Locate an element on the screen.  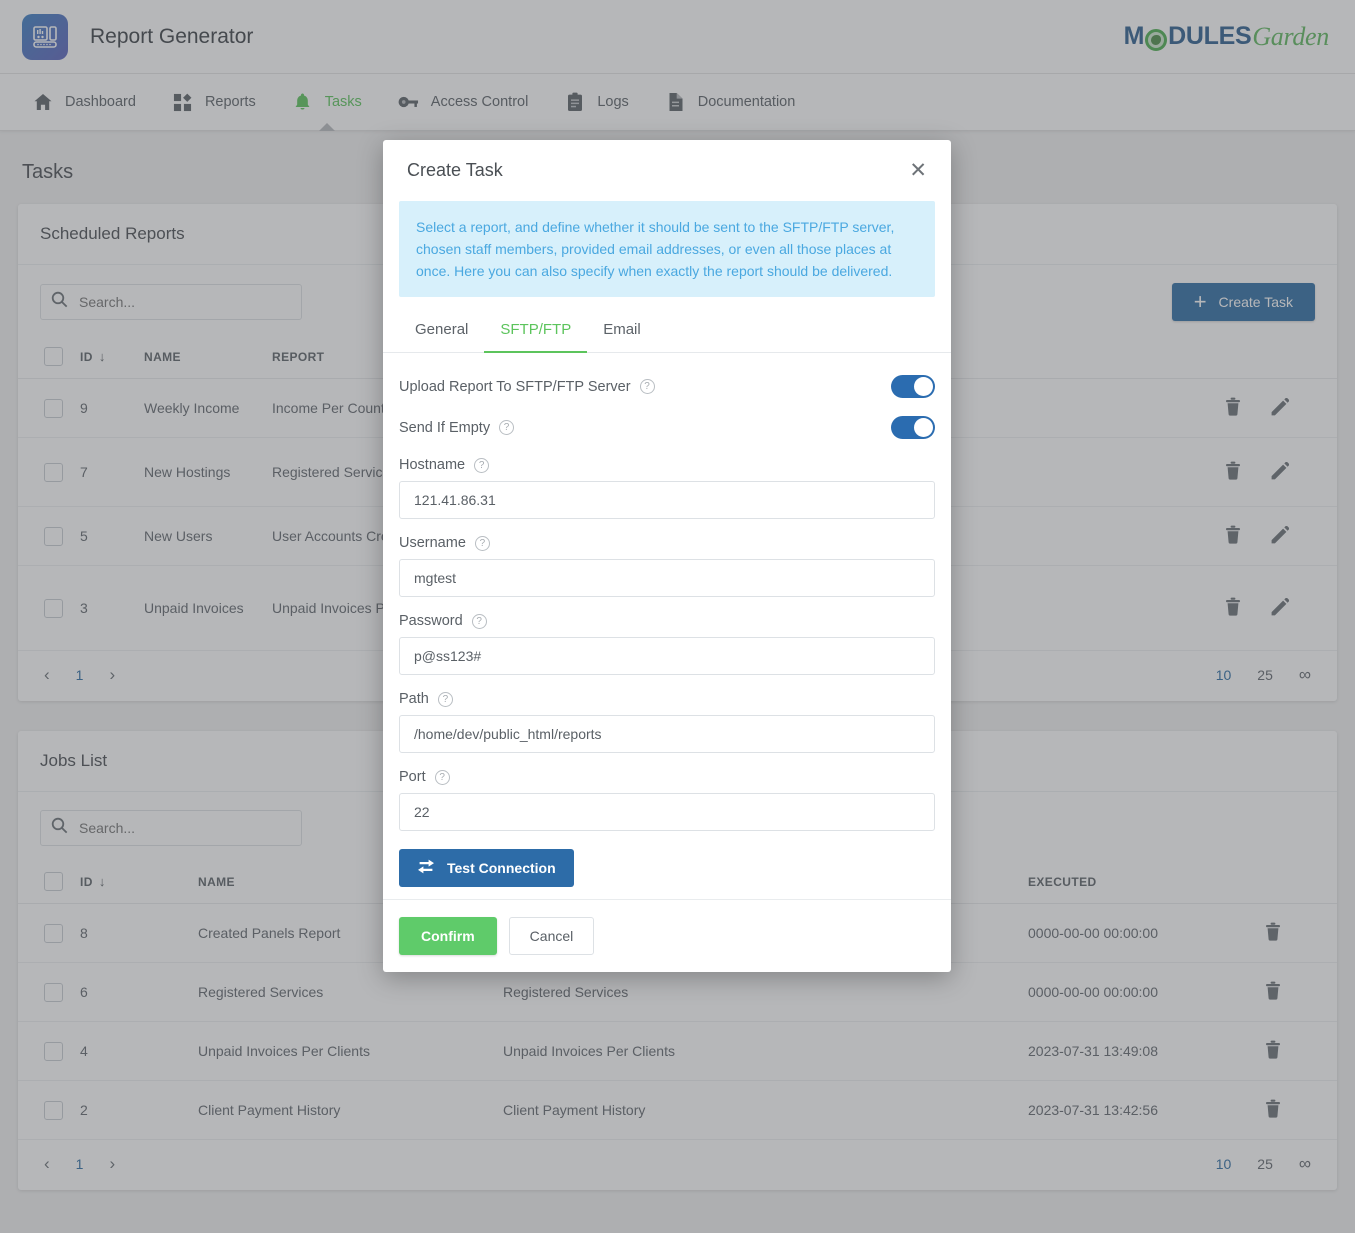
path-label: Path is located at coordinates (414, 699).